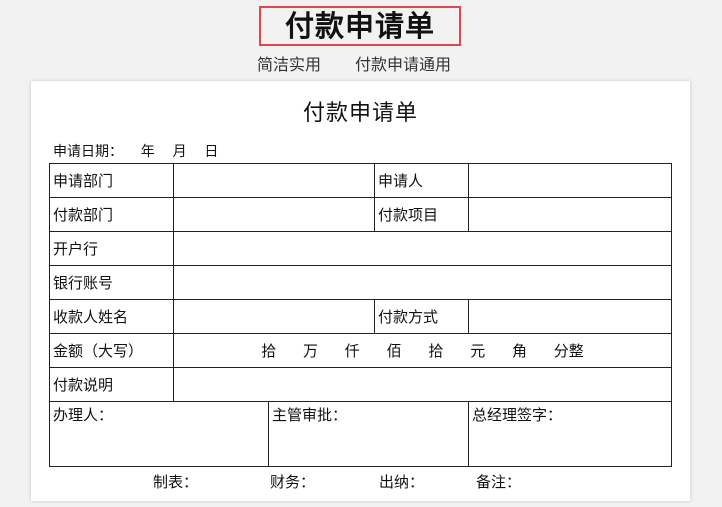 This screenshot has height=507, width=722. What do you see at coordinates (289, 64) in the screenshot?
I see `subtitle-left: 简洁实用` at bounding box center [289, 64].